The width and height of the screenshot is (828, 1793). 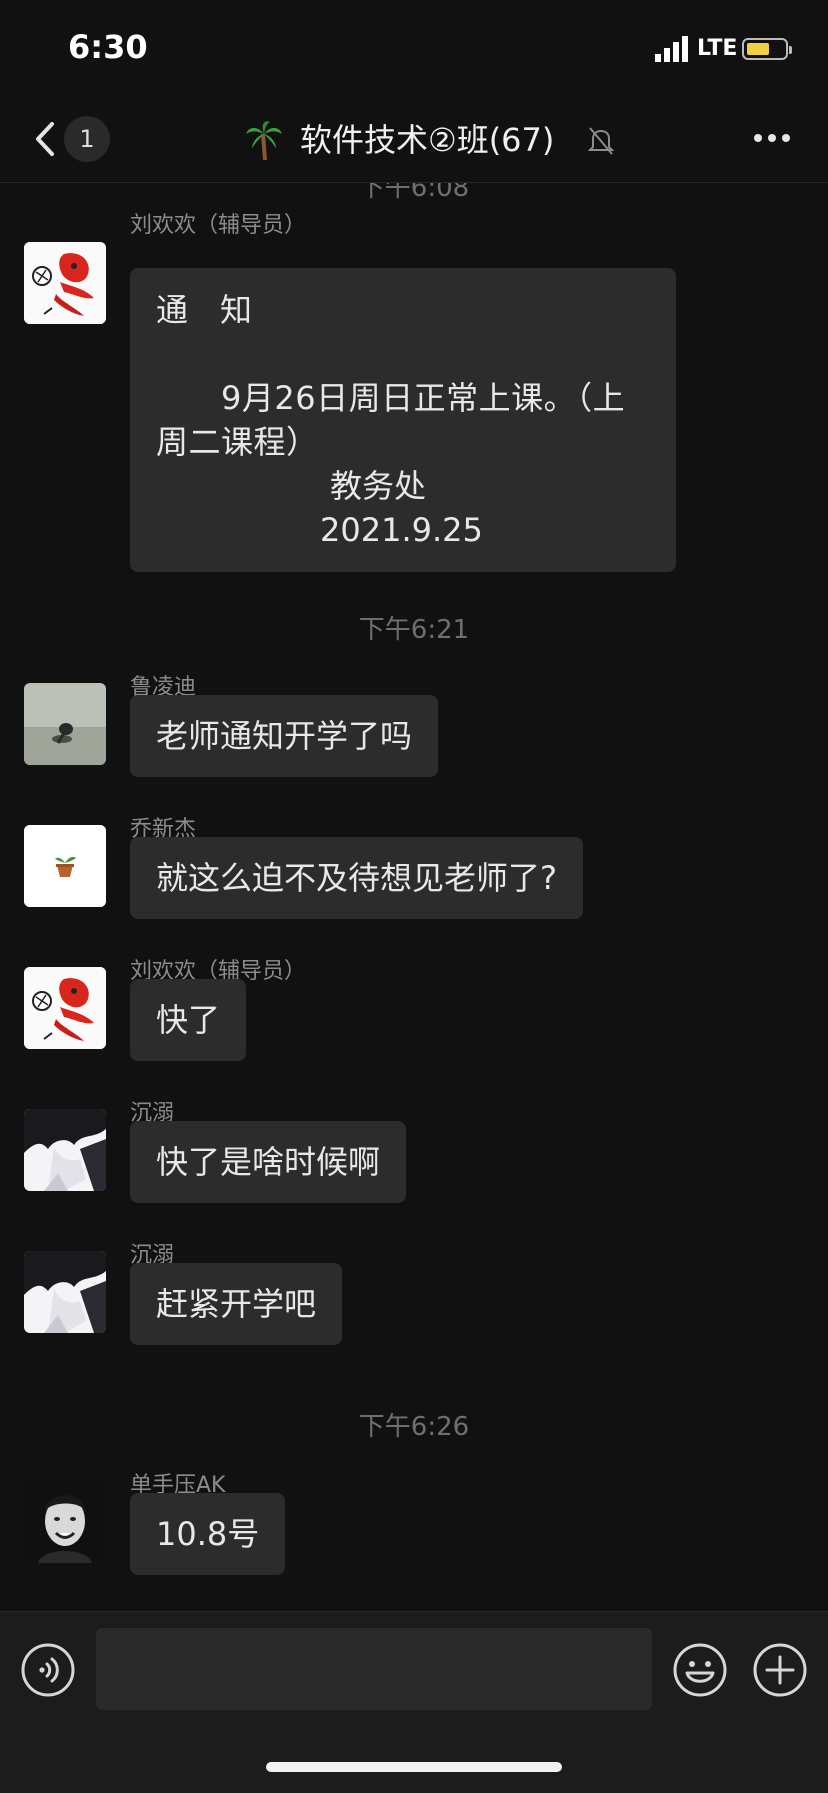 What do you see at coordinates (65, 1522) in the screenshot?
I see `man-portrait-avatar` at bounding box center [65, 1522].